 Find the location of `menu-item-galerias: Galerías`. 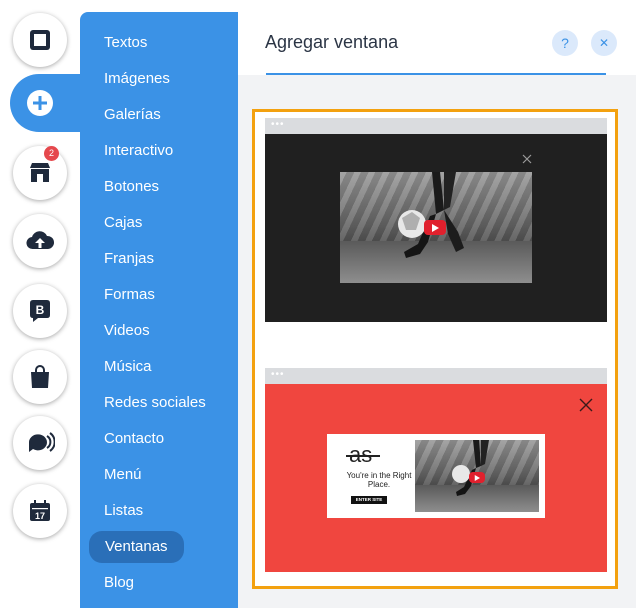

menu-item-galerias: Galerías is located at coordinates (132, 115).